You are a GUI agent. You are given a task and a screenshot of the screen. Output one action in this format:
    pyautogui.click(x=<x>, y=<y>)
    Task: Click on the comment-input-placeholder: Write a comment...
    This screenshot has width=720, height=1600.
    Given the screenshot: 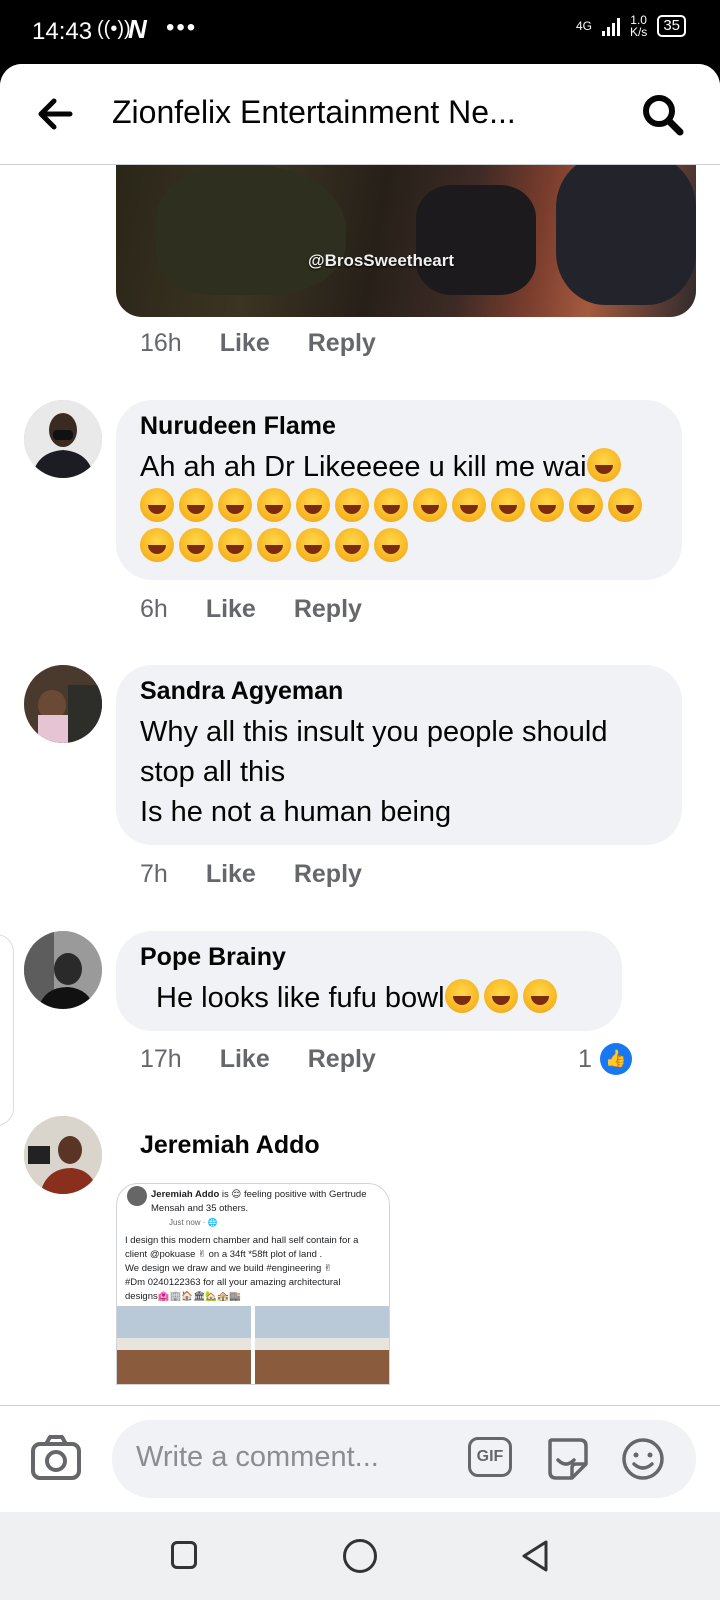 What is the action you would take?
    pyautogui.click(x=257, y=1457)
    